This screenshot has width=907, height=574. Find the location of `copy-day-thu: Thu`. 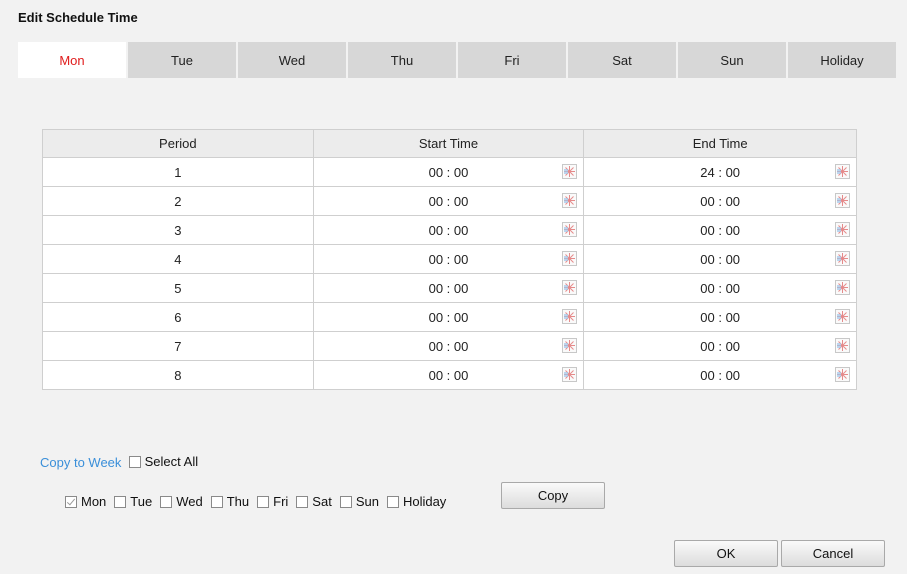

copy-day-thu: Thu is located at coordinates (230, 501).